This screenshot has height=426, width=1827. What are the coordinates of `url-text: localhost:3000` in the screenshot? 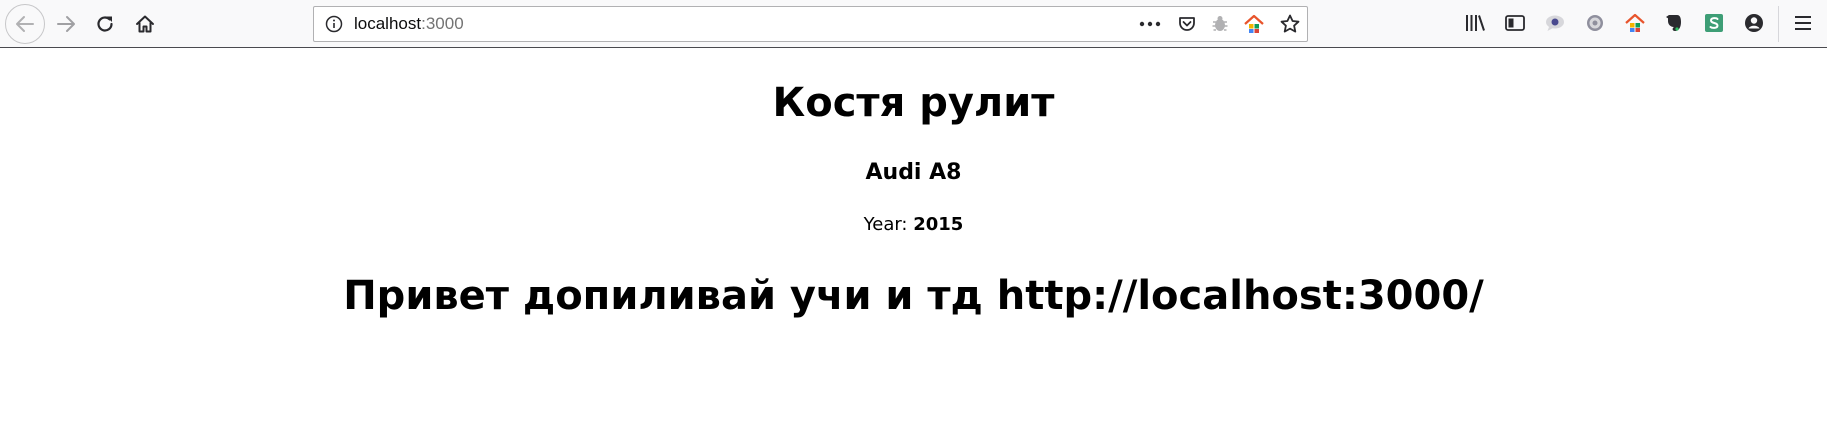 It's located at (409, 24).